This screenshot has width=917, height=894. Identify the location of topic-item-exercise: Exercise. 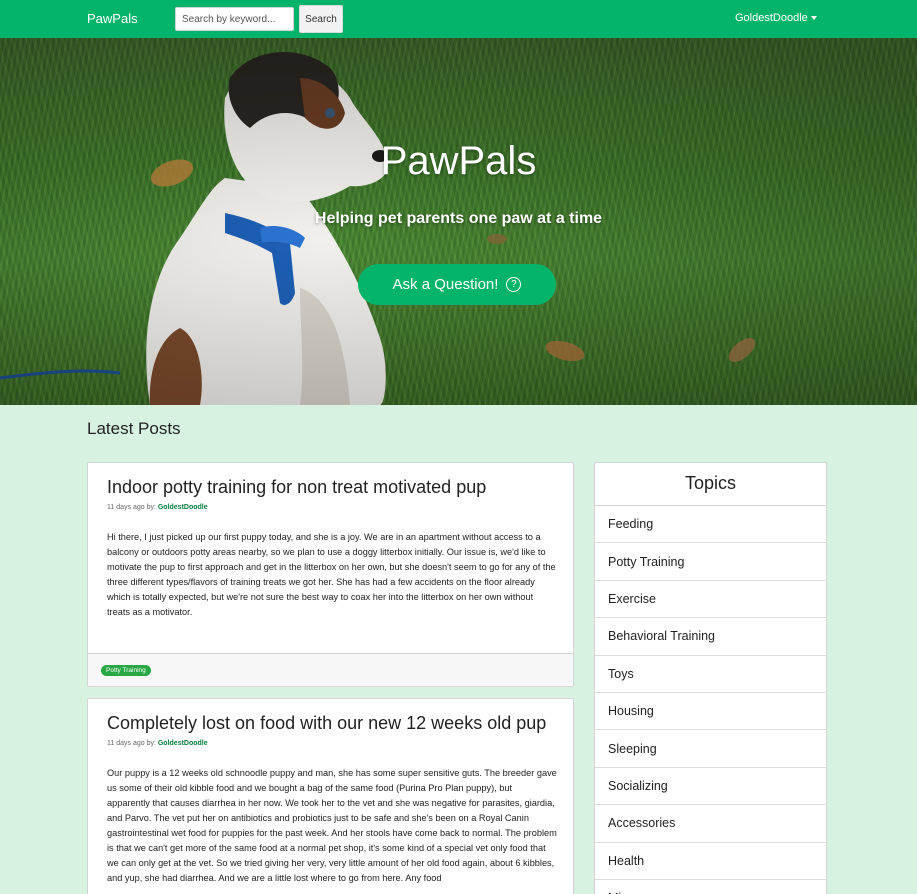
(710, 600).